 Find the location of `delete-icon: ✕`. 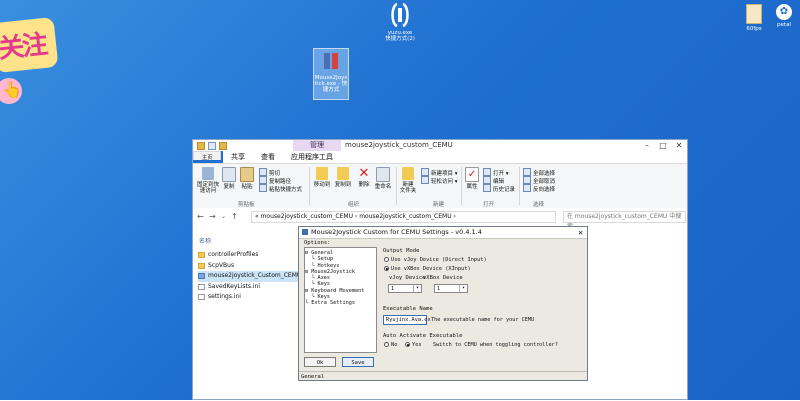

delete-icon: ✕ is located at coordinates (364, 173).